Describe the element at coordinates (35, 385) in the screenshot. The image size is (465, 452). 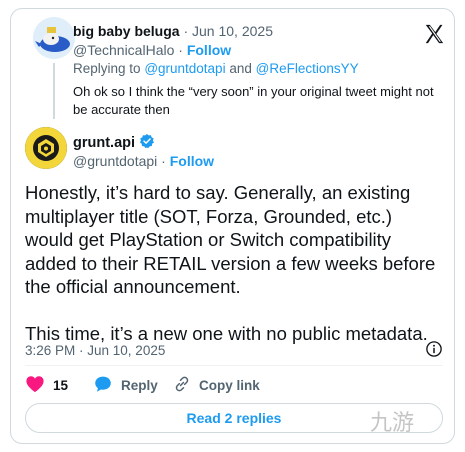
I see `heart-icon` at that location.